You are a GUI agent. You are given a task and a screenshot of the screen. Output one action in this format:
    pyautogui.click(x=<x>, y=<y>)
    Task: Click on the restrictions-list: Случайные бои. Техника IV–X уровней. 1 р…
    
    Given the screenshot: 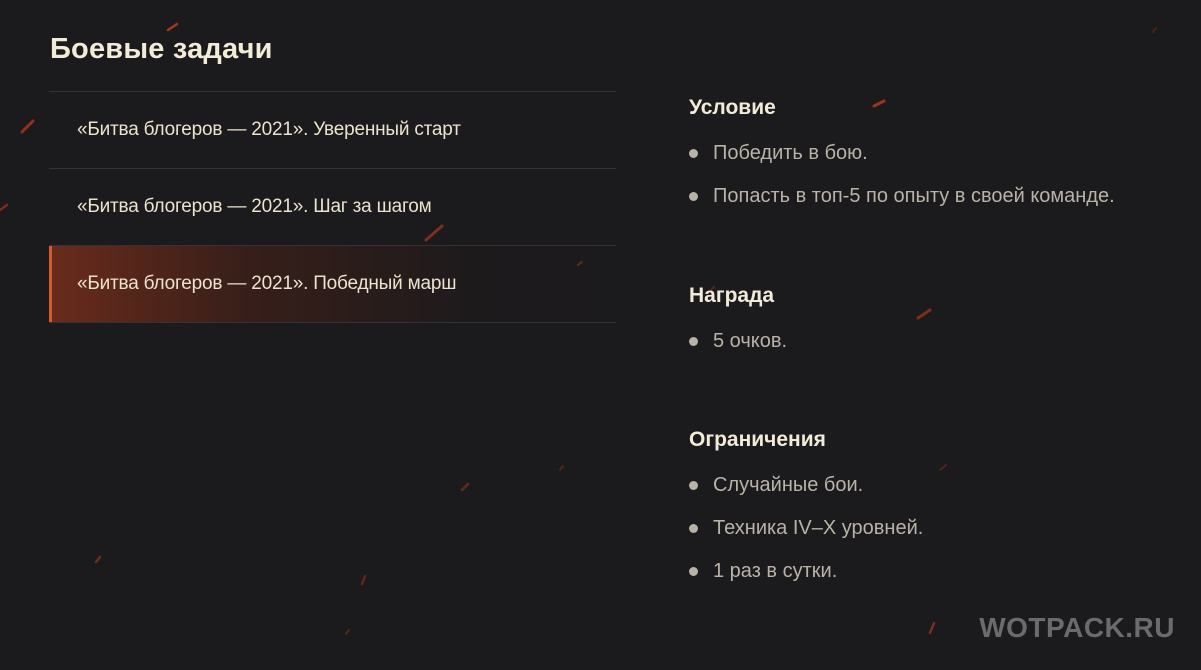 What is the action you would take?
    pyautogui.click(x=806, y=528)
    